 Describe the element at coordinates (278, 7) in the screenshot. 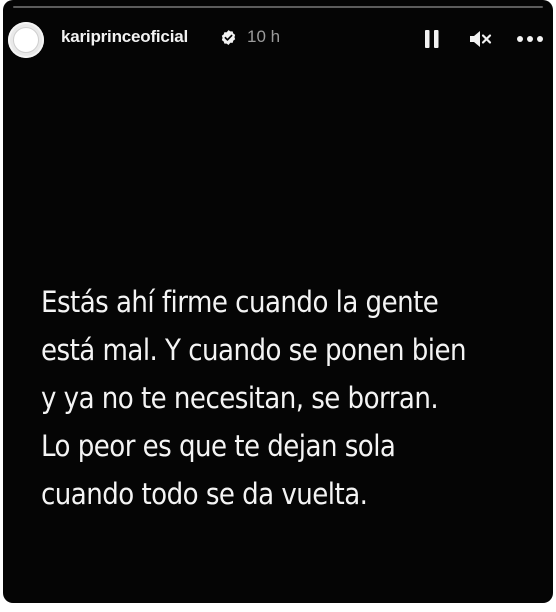

I see `story-progress-bar` at that location.